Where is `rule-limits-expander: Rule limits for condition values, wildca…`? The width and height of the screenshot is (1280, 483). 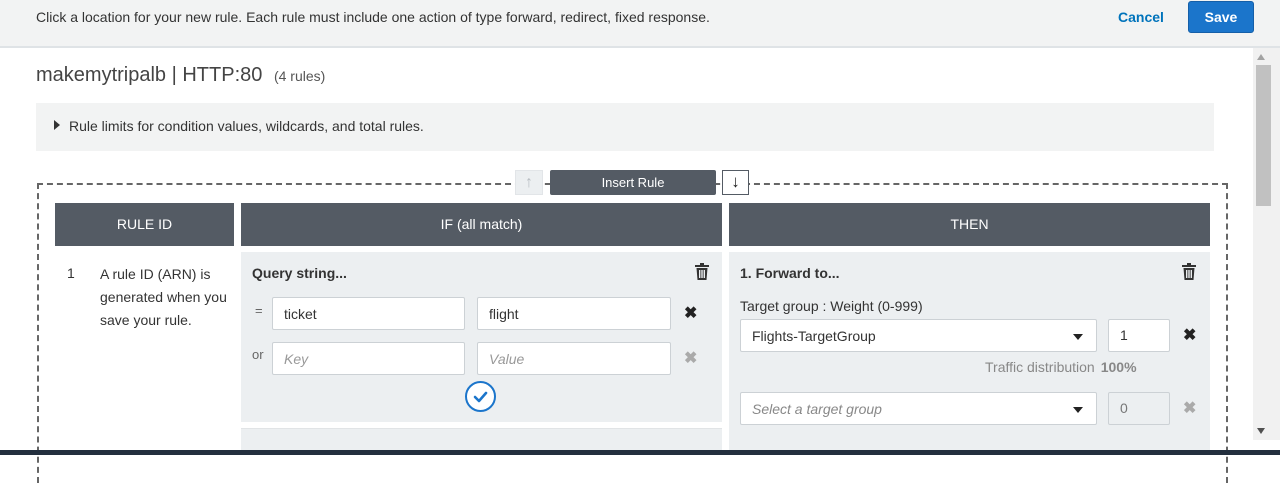
rule-limits-expander: Rule limits for condition values, wildca… is located at coordinates (625, 127).